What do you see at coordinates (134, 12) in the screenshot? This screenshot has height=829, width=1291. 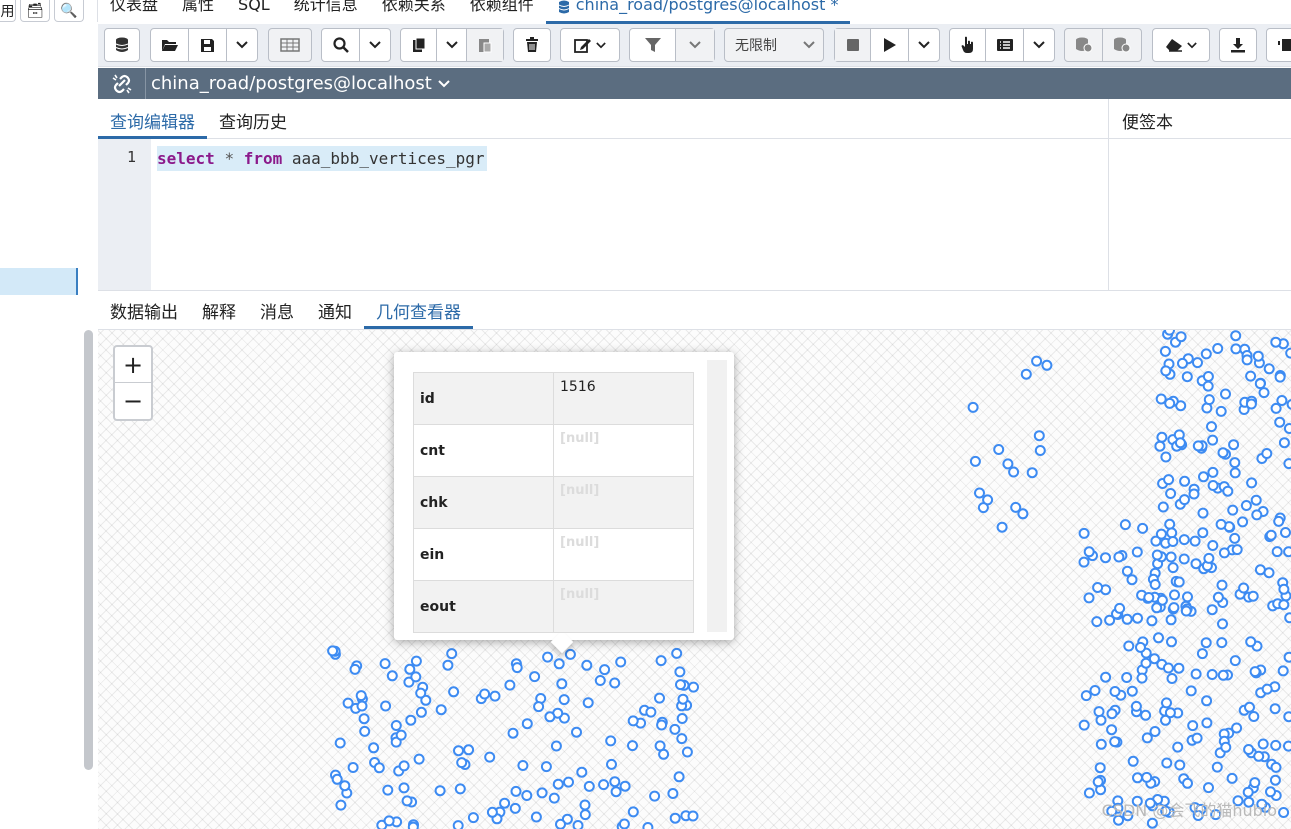 I see `tab-dashboard: 仪表盘` at bounding box center [134, 12].